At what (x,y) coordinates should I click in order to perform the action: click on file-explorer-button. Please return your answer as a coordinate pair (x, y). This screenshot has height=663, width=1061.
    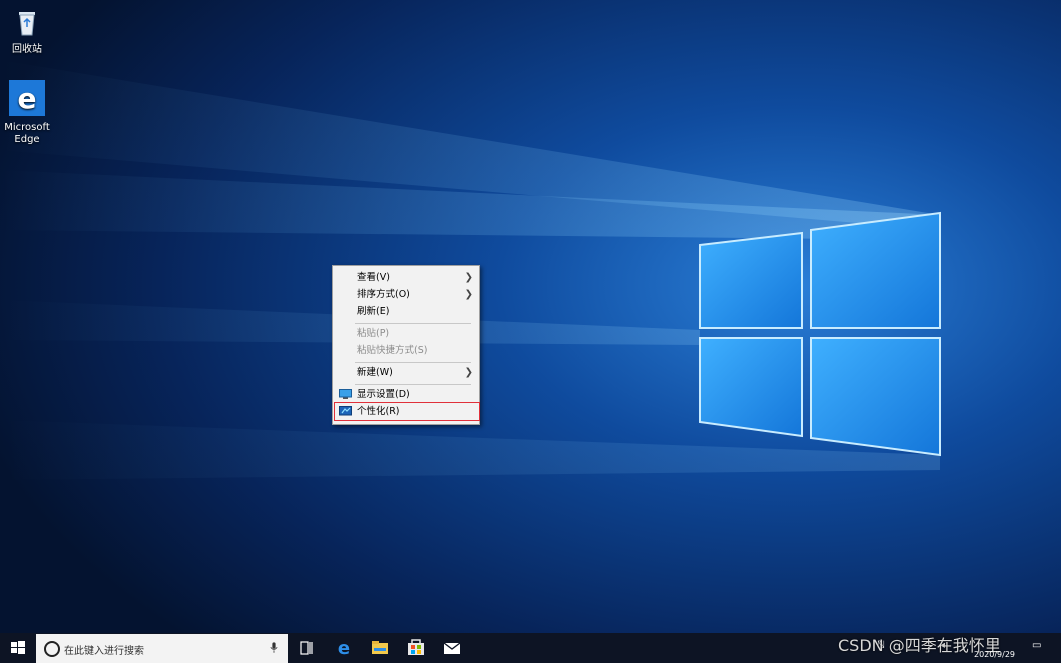
    Looking at the image, I should click on (380, 648).